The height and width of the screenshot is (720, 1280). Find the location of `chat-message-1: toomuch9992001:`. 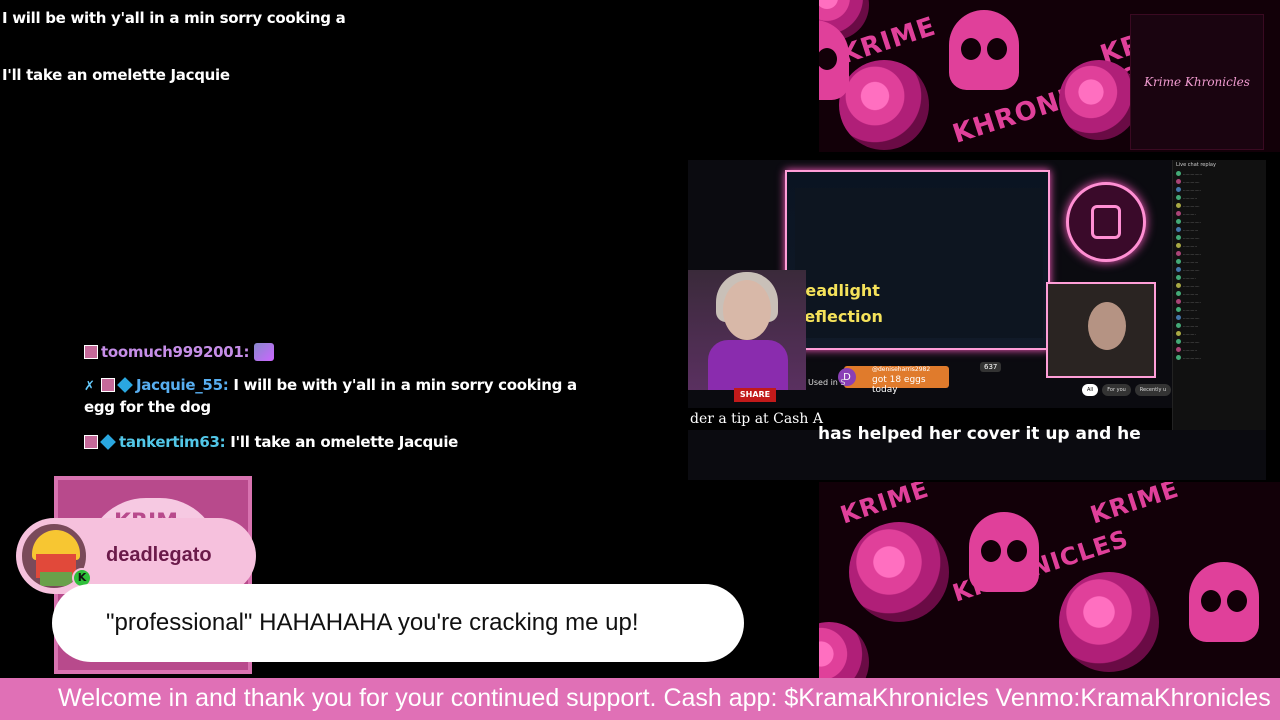

chat-message-1: toomuch9992001: is located at coordinates (179, 352).